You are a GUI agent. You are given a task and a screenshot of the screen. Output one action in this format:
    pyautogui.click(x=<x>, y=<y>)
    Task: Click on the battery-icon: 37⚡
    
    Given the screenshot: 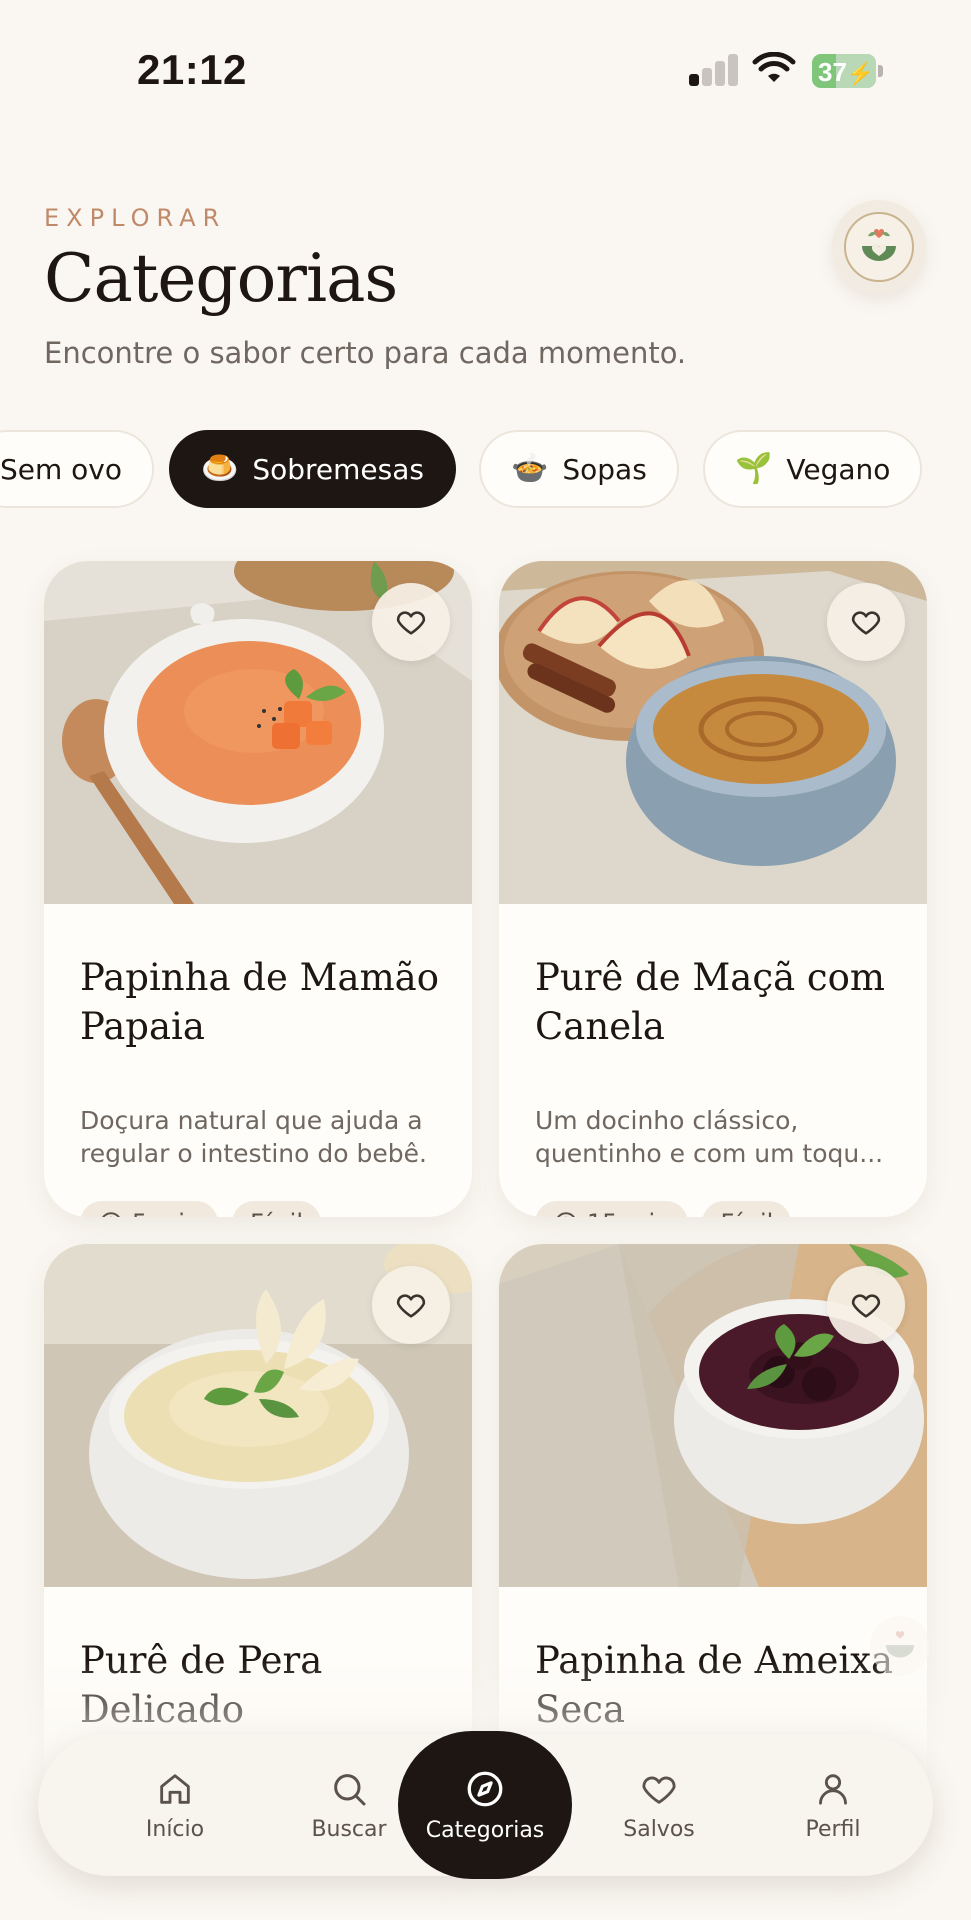 What is the action you would take?
    pyautogui.click(x=847, y=71)
    